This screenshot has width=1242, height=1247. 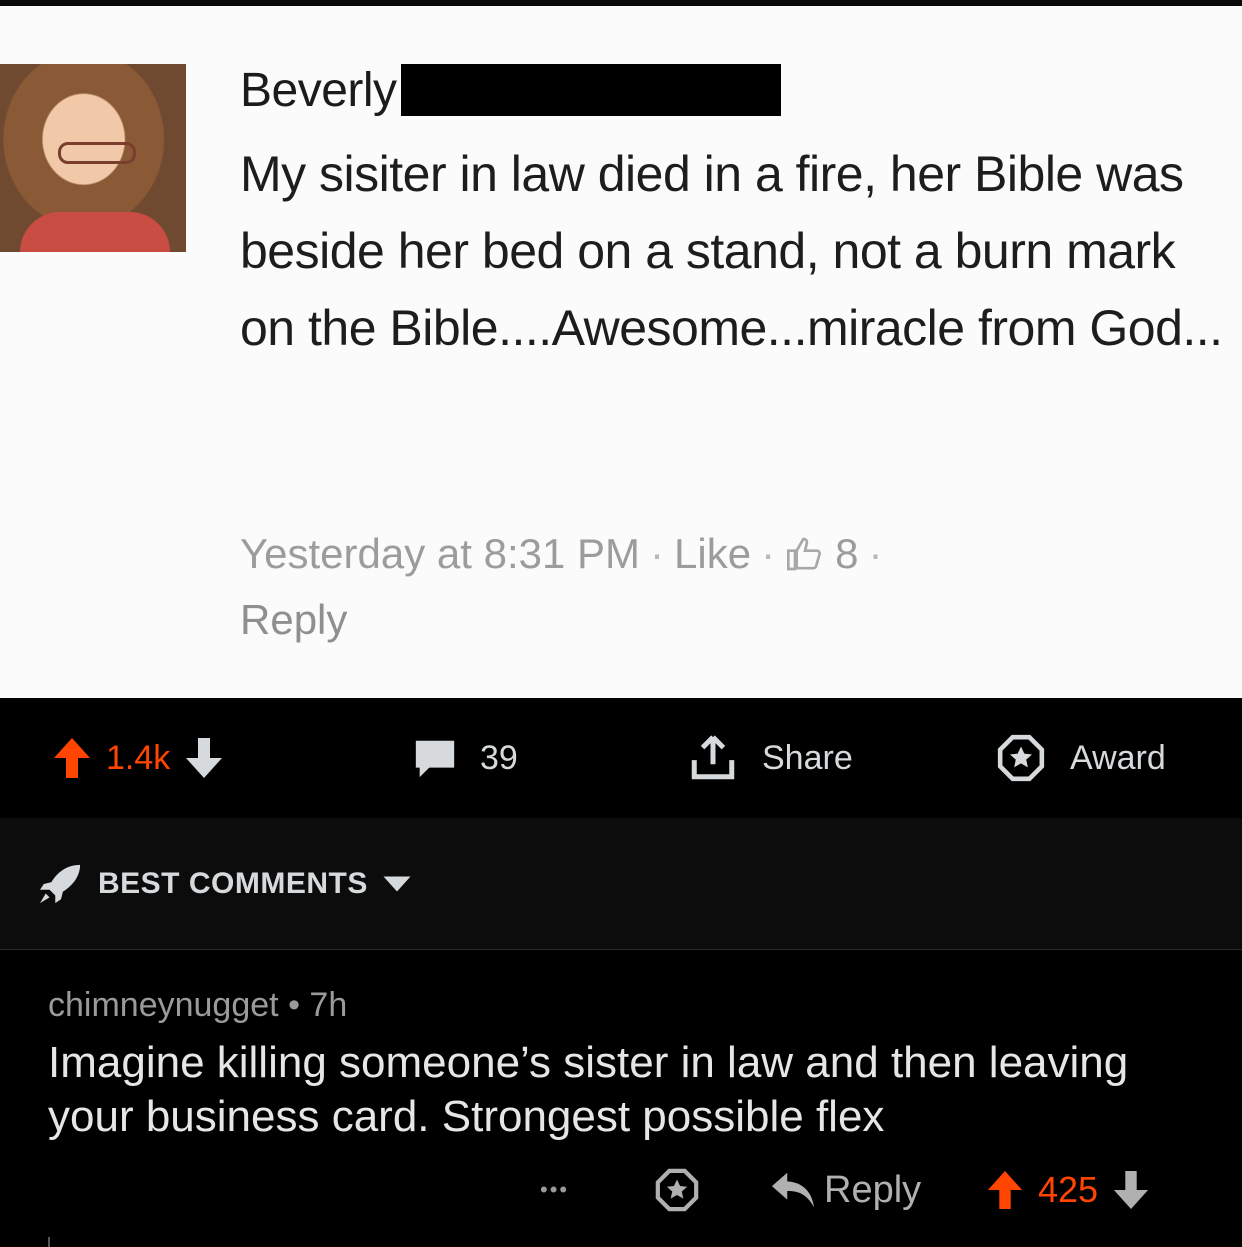 I want to click on more-button: •••, so click(x=554, y=1190).